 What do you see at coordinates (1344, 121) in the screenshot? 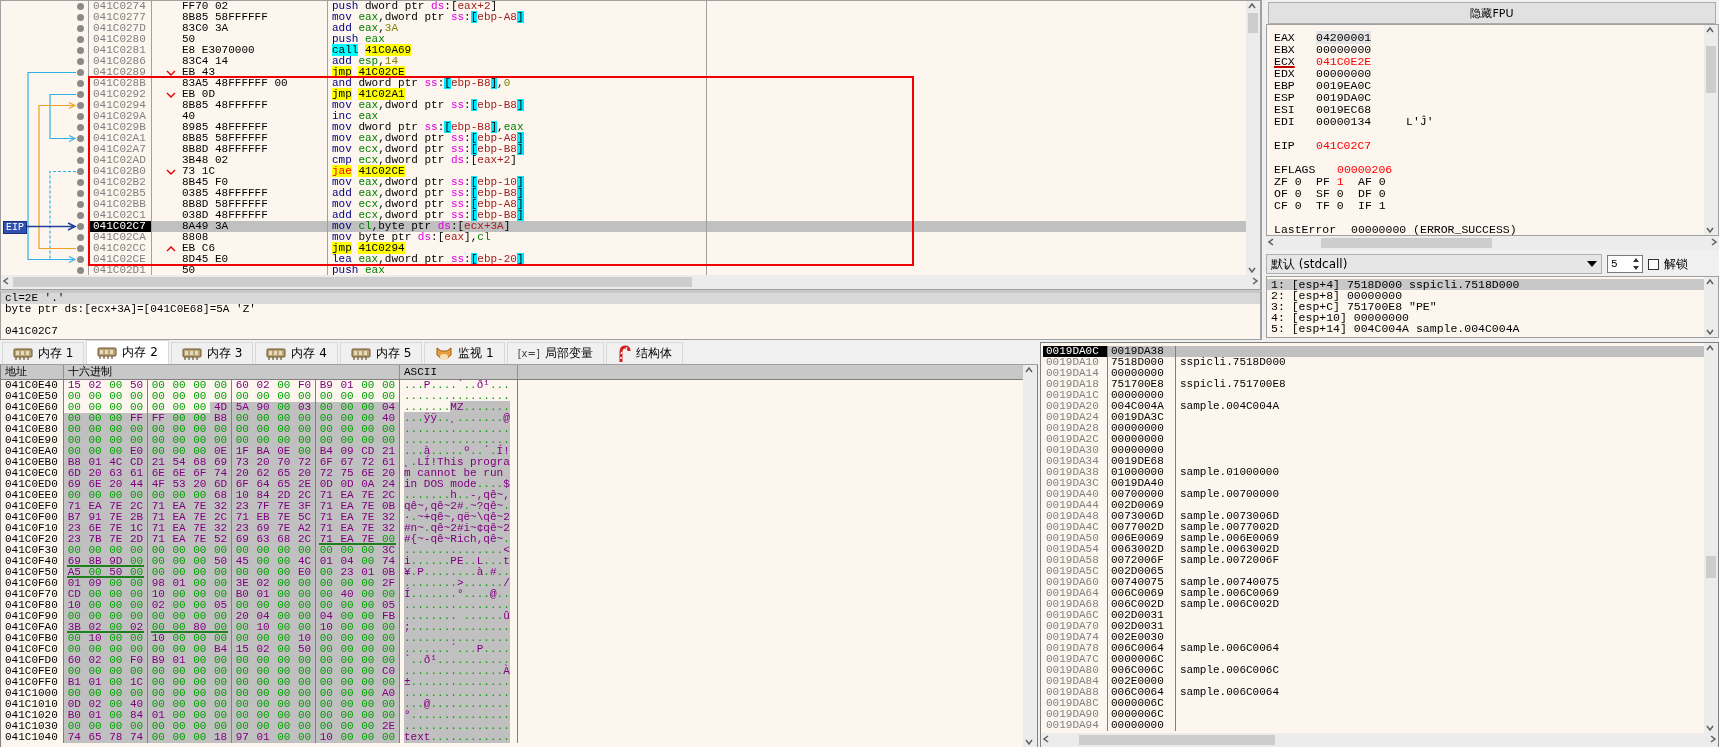
I see `register-value: 00000134` at bounding box center [1344, 121].